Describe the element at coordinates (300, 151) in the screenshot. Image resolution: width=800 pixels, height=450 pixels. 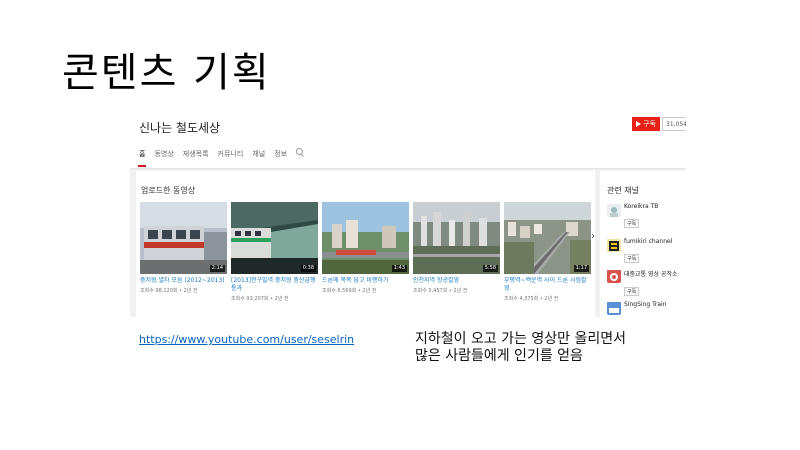
I see `search-icon` at that location.